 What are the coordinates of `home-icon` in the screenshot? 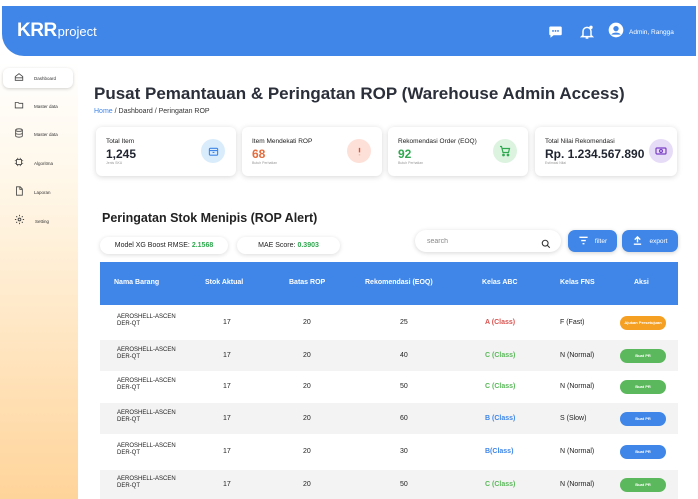 It's located at (19, 78).